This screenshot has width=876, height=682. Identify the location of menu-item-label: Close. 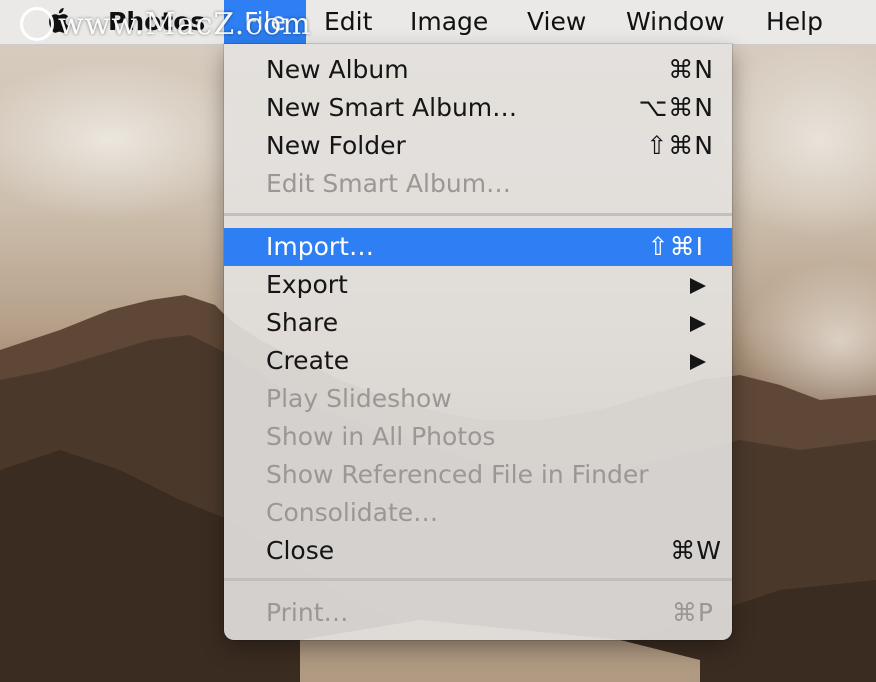
(300, 550).